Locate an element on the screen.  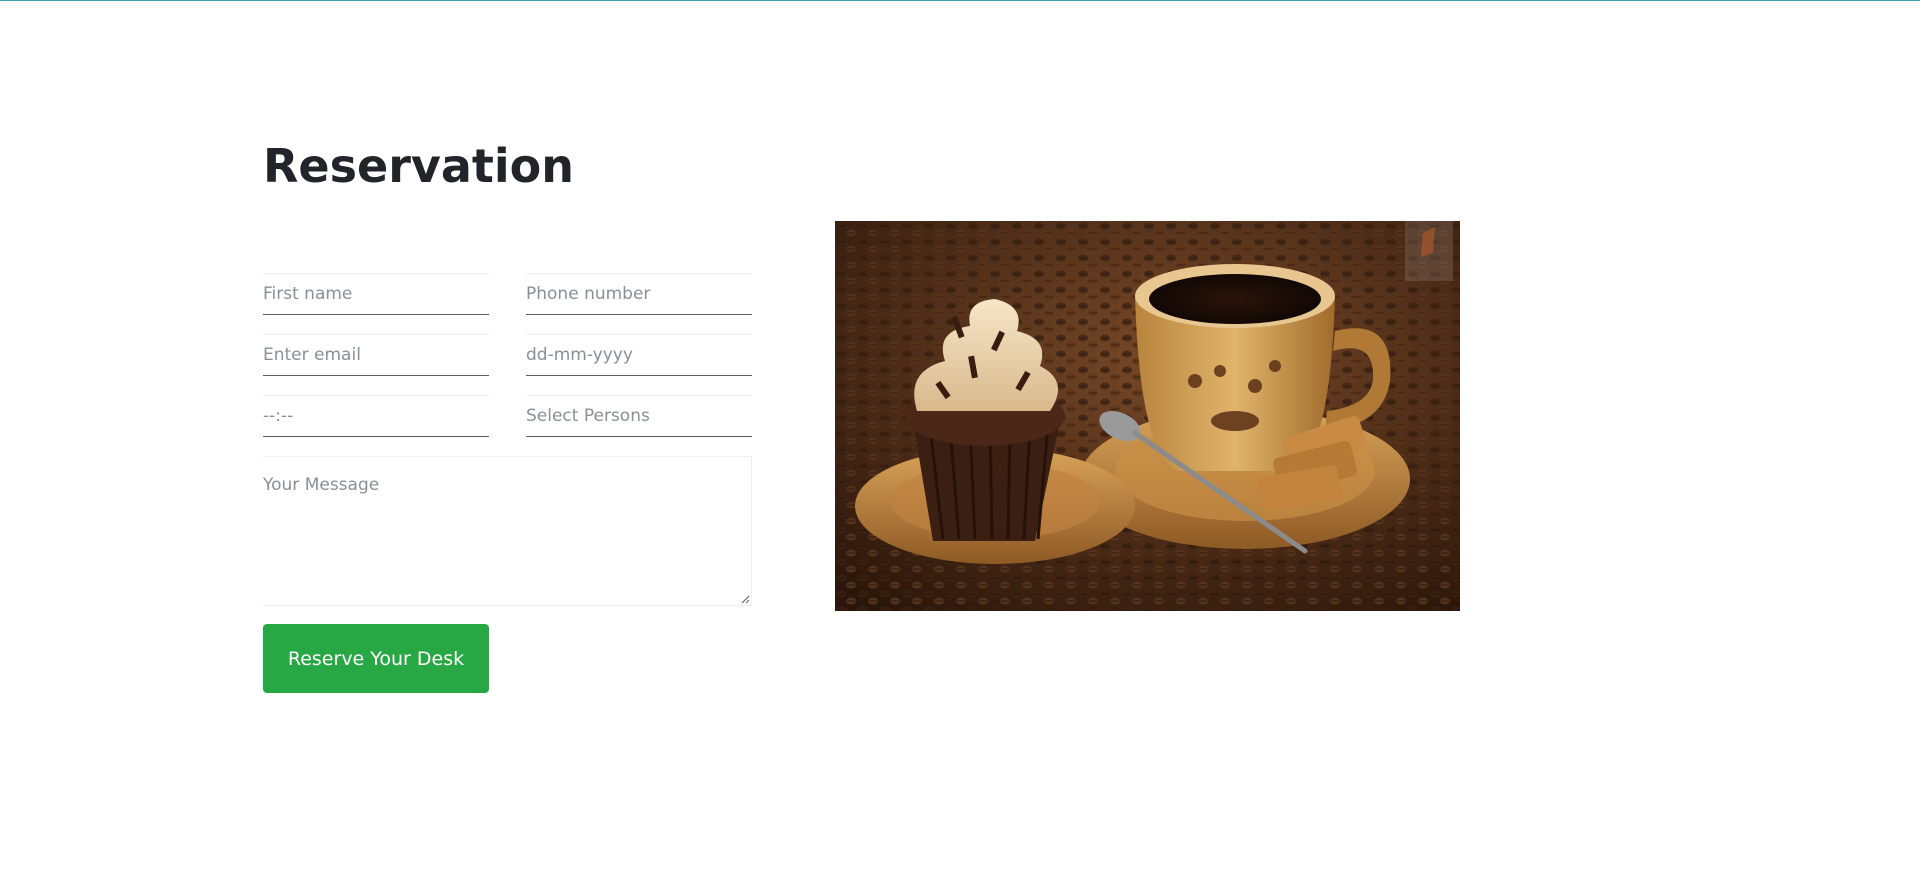
top-accent-line is located at coordinates (960, 0).